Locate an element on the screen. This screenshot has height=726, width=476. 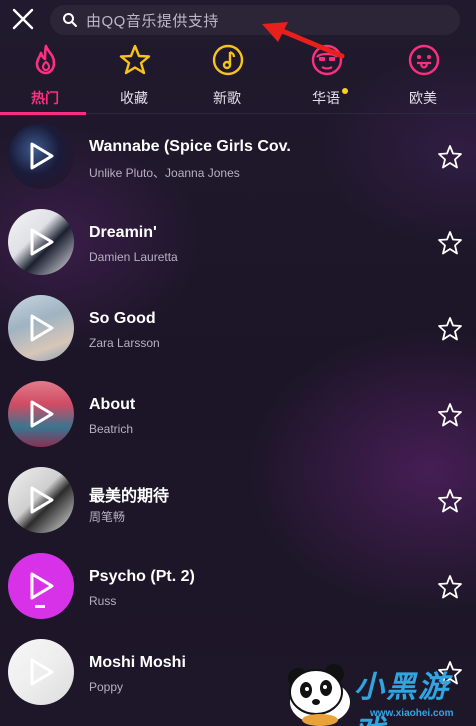
list-item: 最美的期待 周笔畅 is located at coordinates (238, 501).